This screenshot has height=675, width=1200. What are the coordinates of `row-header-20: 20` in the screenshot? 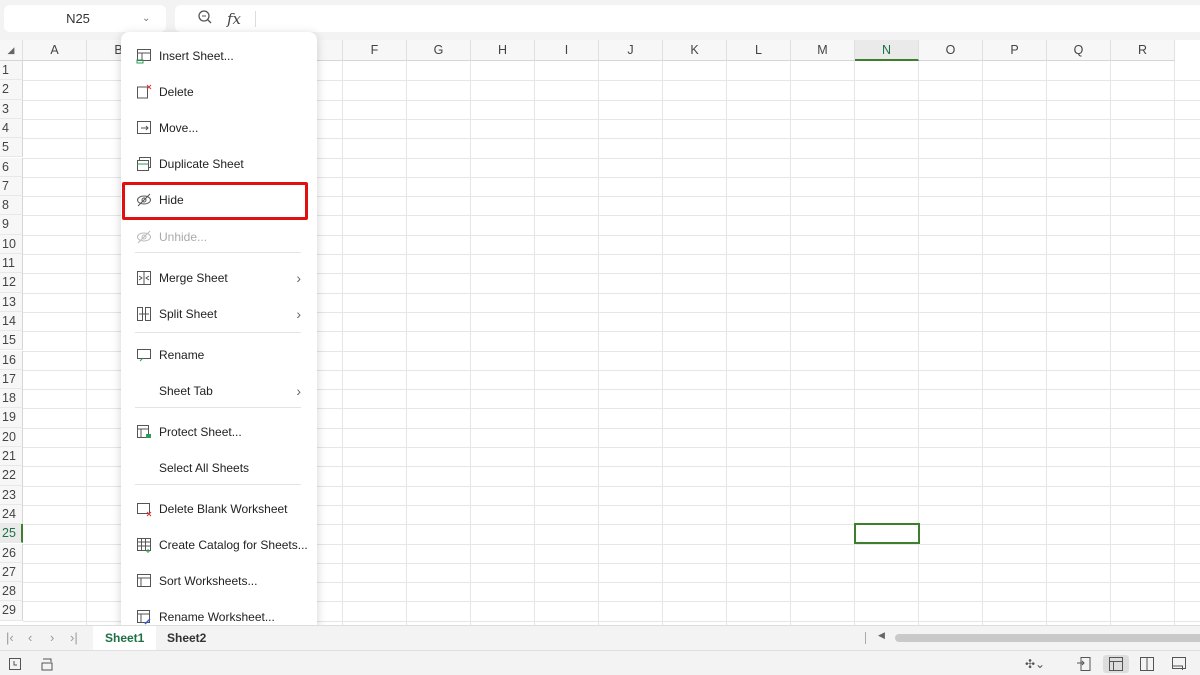 It's located at (11, 437).